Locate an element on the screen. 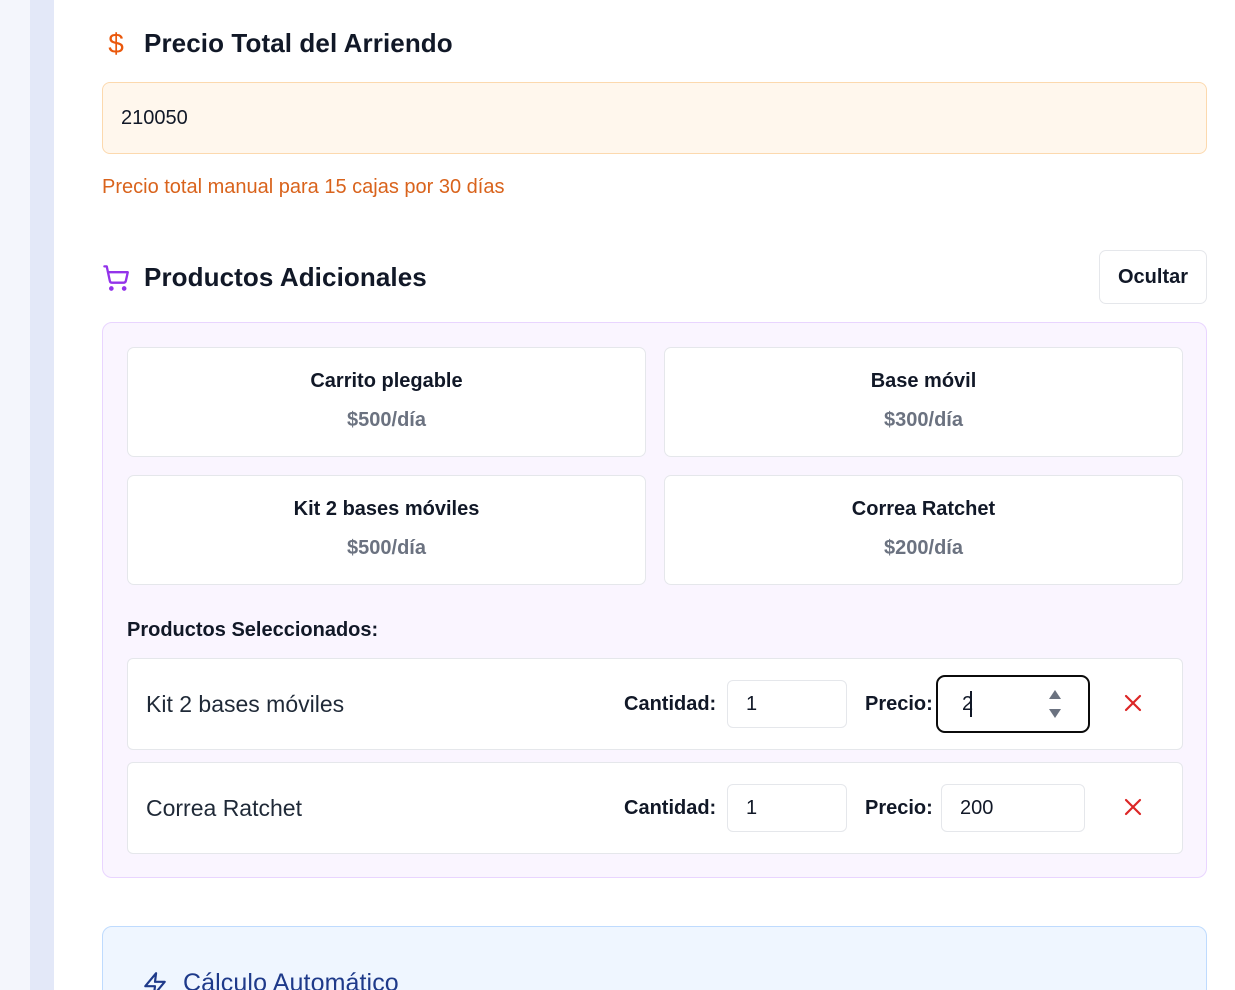 This screenshot has width=1235, height=990. number-spinner is located at coordinates (1055, 704).